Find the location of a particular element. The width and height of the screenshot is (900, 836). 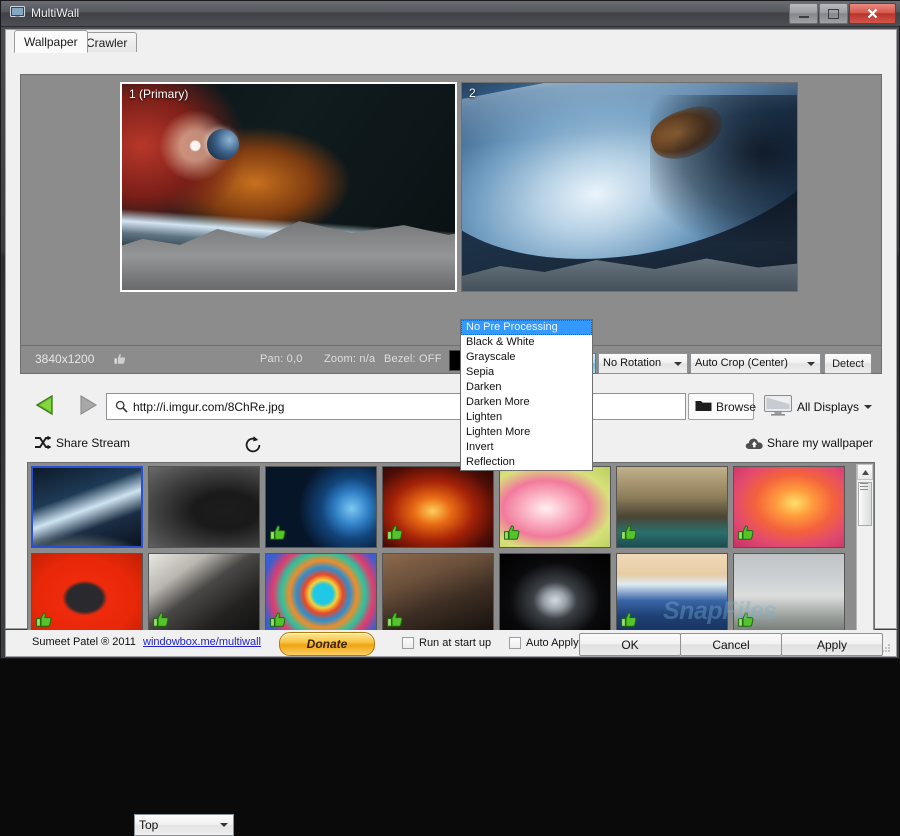

refresh-icon is located at coordinates (253, 446).